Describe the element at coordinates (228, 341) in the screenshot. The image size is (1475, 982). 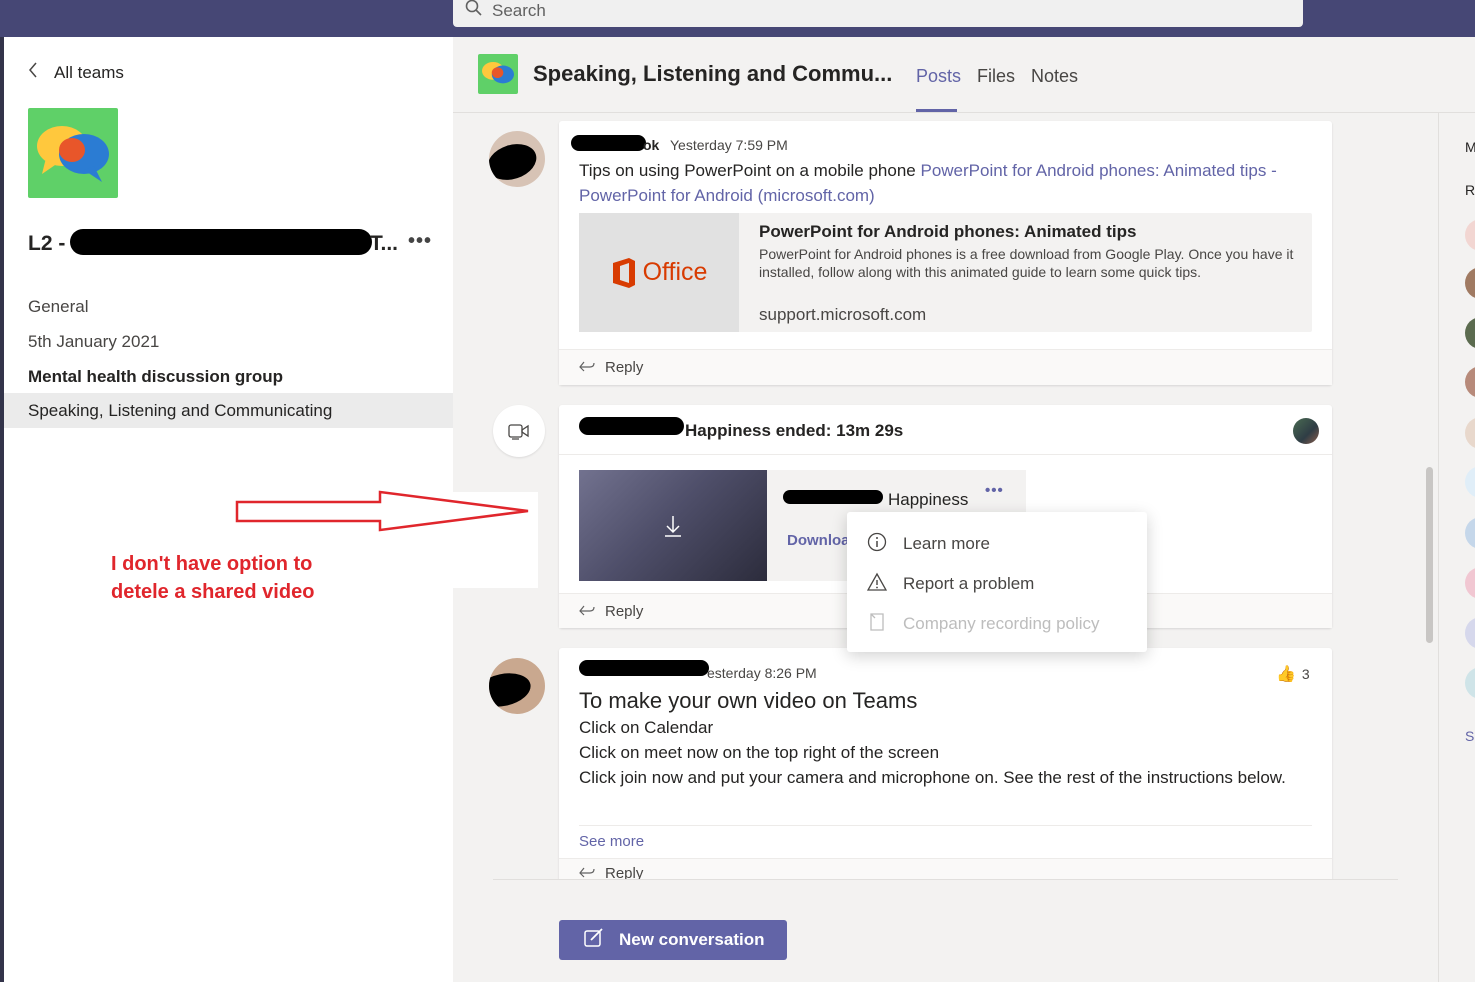
I see `channel-item-5th-january-2021: 5th January 2021` at that location.